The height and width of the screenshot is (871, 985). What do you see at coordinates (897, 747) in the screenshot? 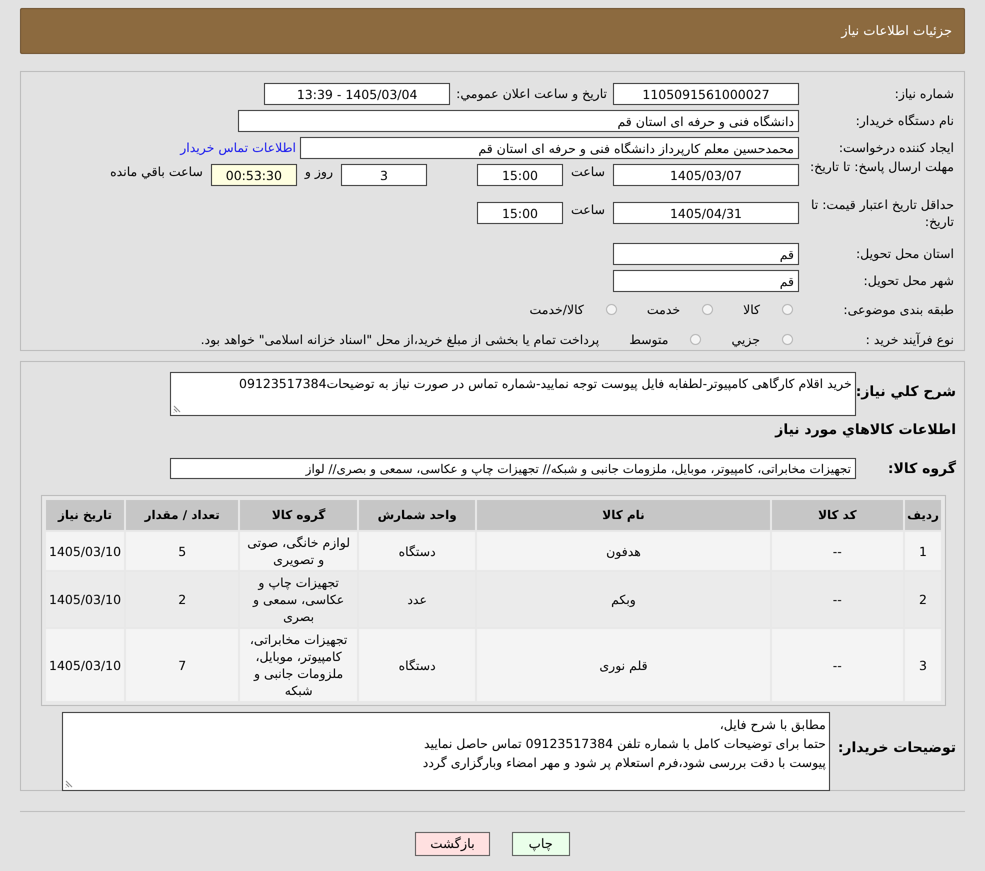
I see `field-label: توضیحات خریدار:` at bounding box center [897, 747].